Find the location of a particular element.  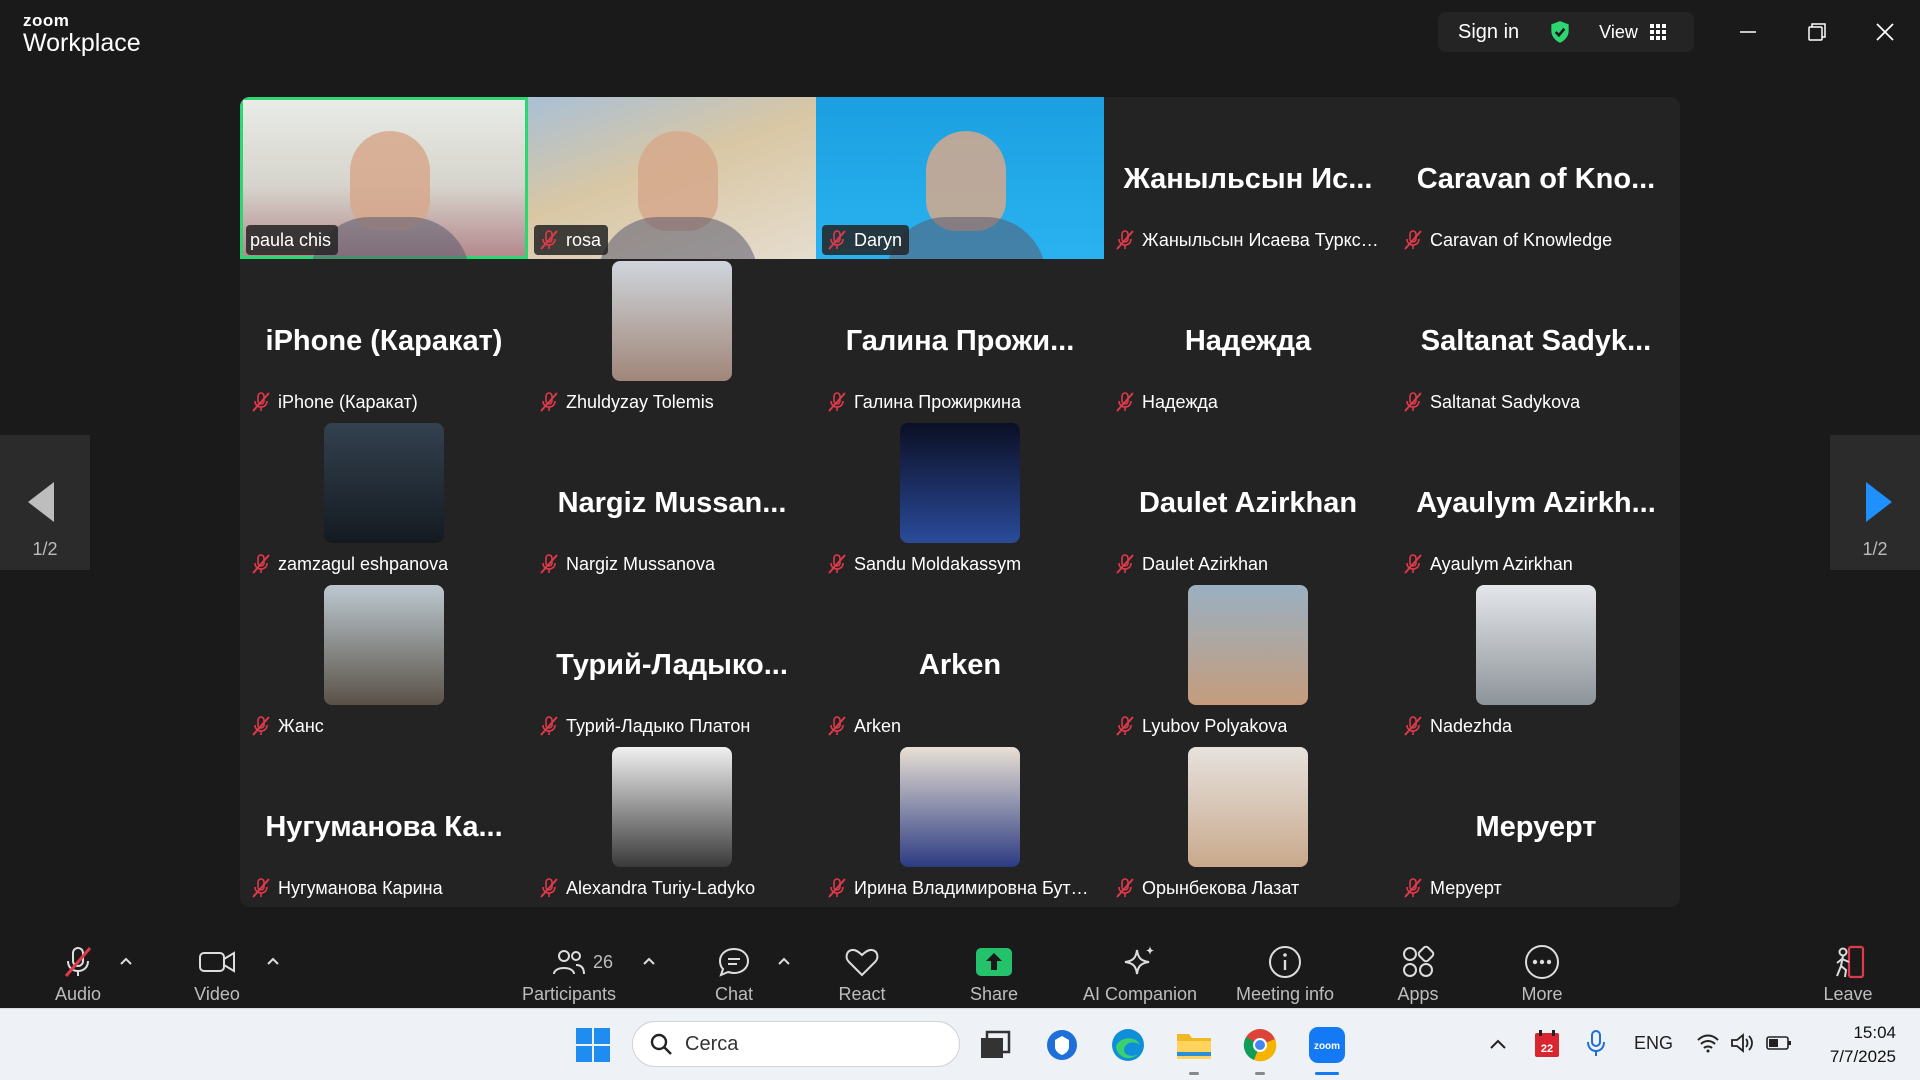

participant-tile: Жанс is located at coordinates (384, 664).